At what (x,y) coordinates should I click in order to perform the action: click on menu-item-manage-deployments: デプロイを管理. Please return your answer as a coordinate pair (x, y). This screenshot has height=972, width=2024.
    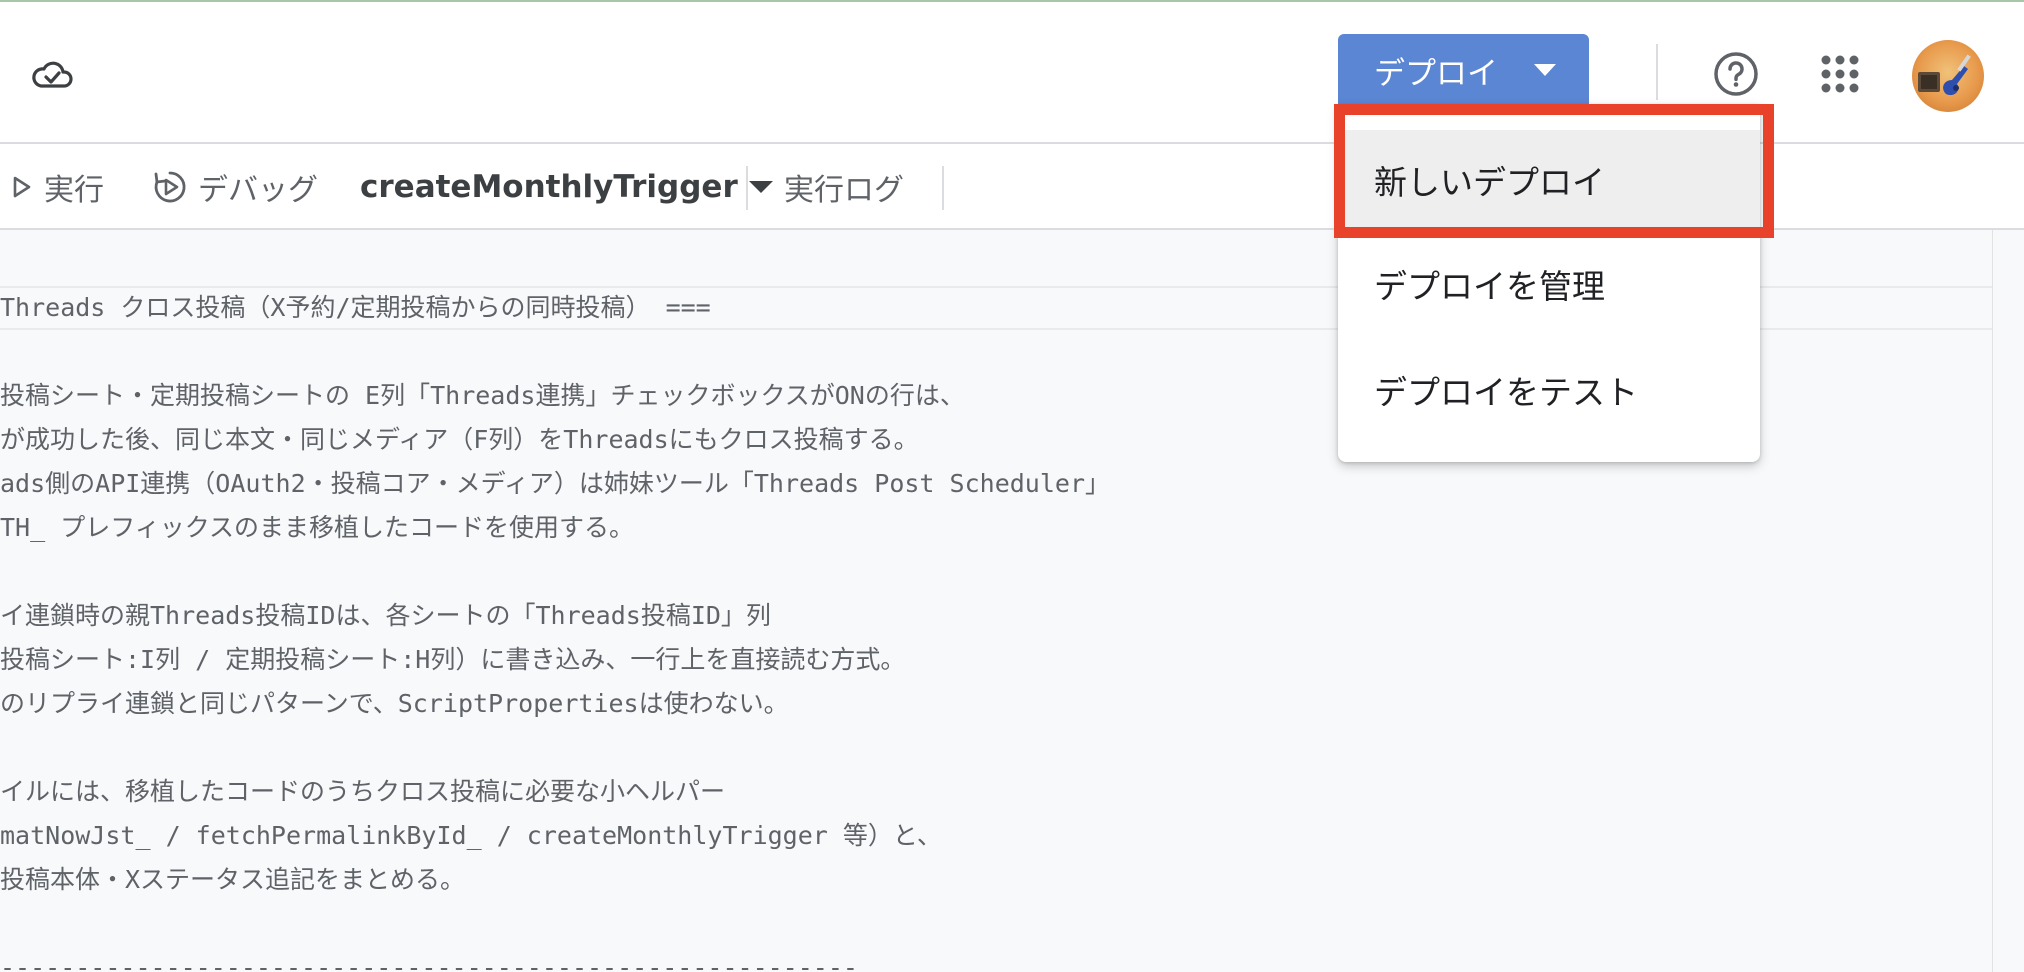
    Looking at the image, I should click on (1549, 284).